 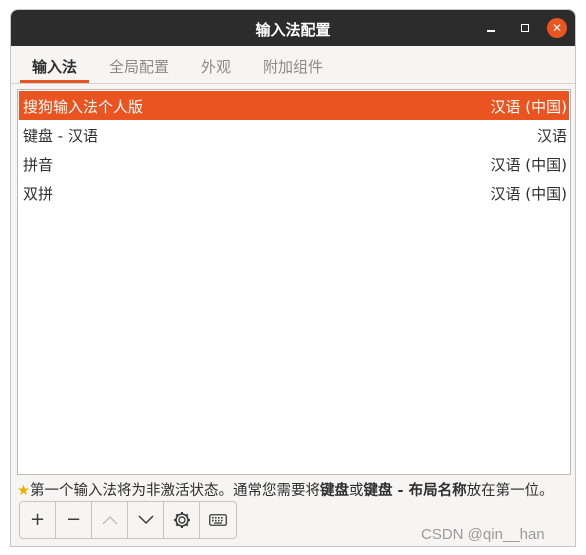 I want to click on list-item: 拼音 汉语 (中国), so click(x=294, y=163).